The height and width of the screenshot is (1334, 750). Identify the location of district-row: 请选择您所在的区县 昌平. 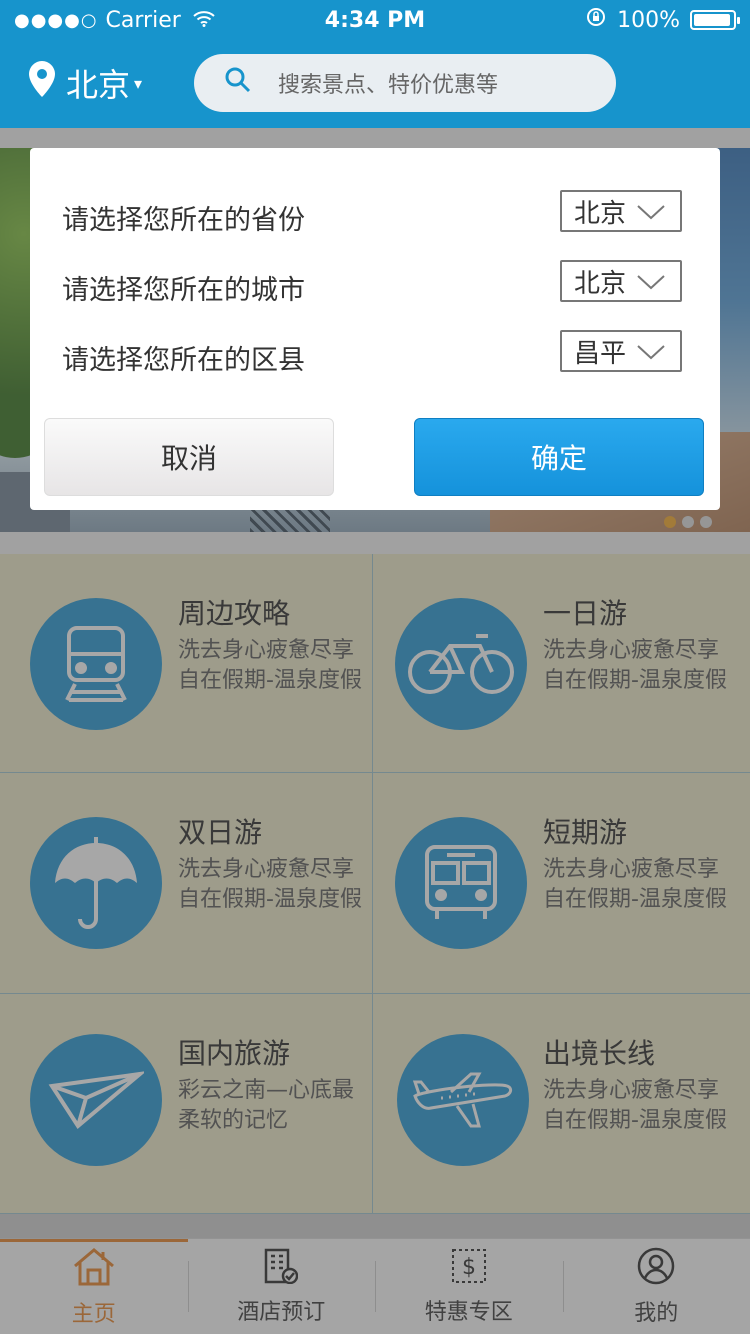
(372, 353).